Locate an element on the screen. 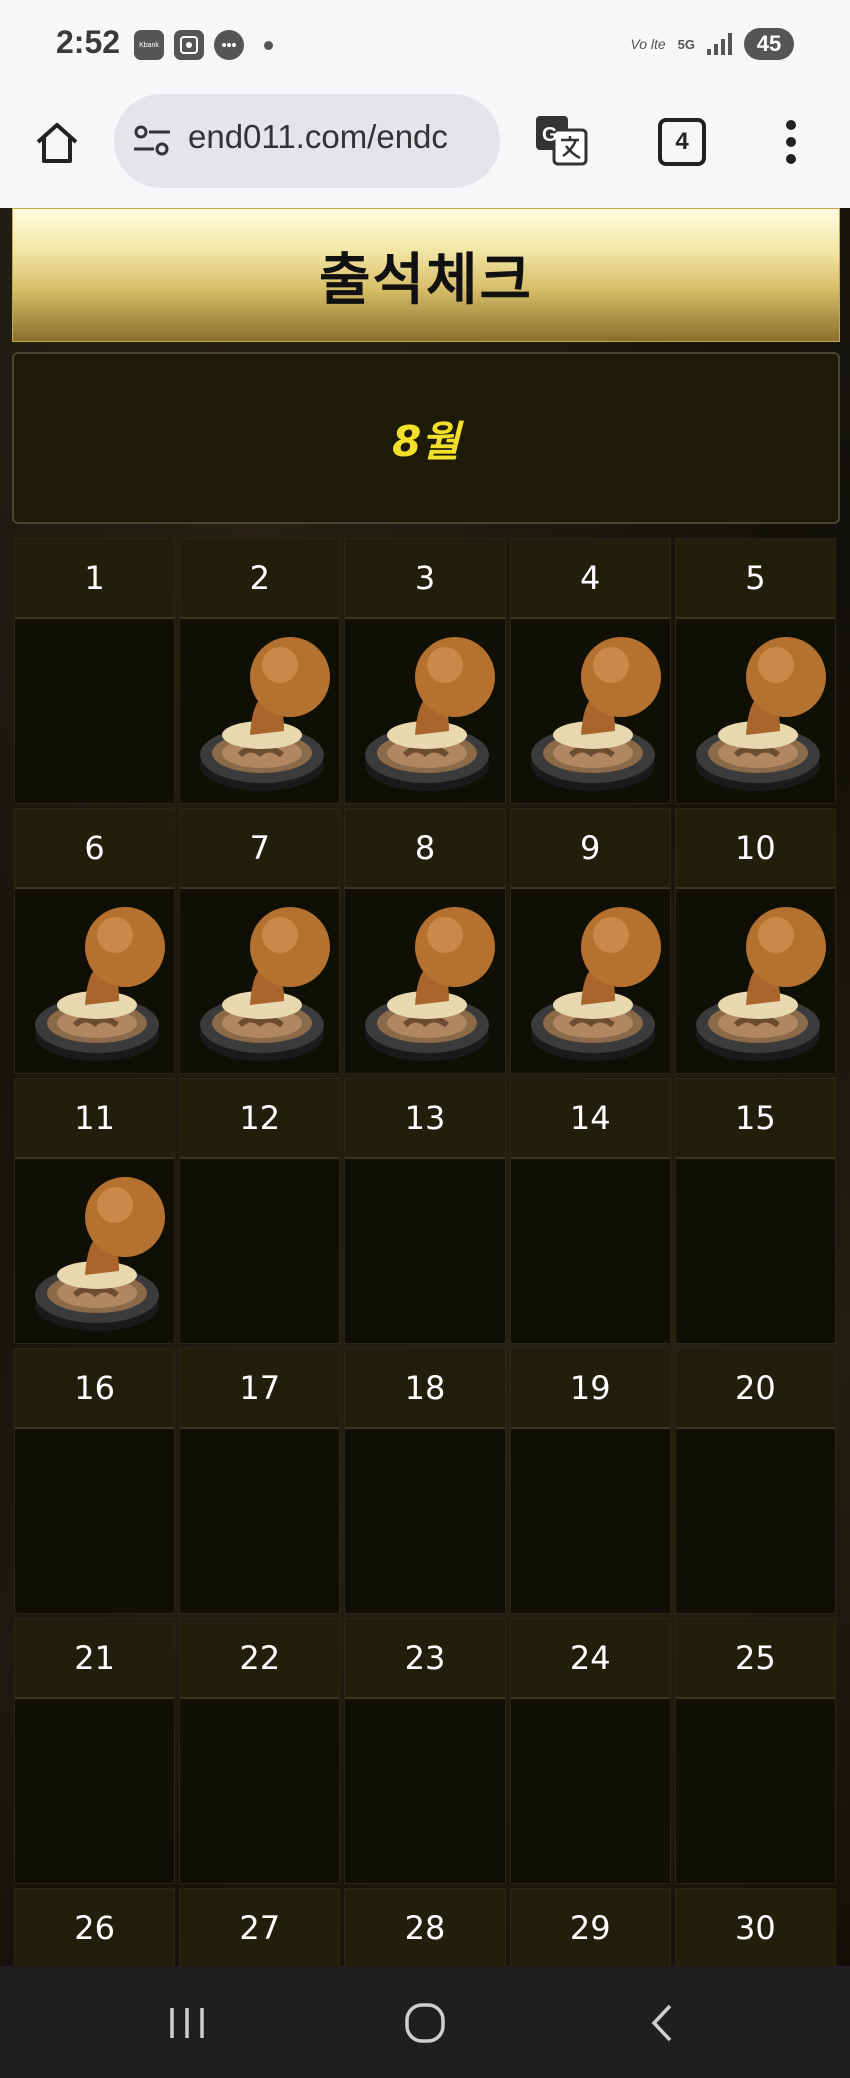 The width and height of the screenshot is (850, 2078). day-number: 17 is located at coordinates (260, 1389).